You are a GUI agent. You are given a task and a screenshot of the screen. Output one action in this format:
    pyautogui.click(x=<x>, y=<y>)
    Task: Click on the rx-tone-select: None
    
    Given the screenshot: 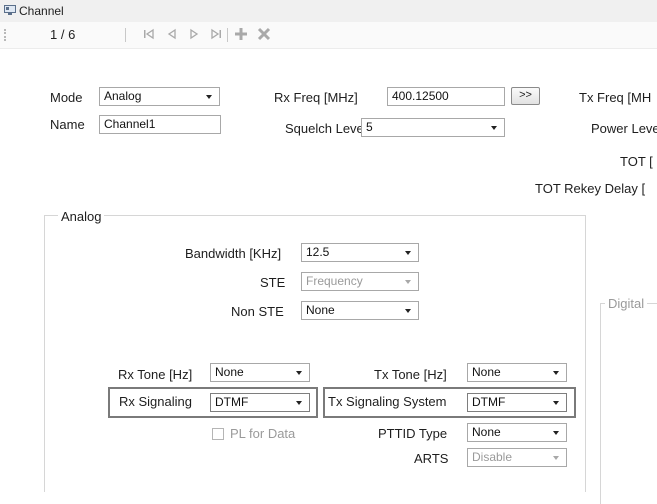 What is the action you would take?
    pyautogui.click(x=260, y=372)
    